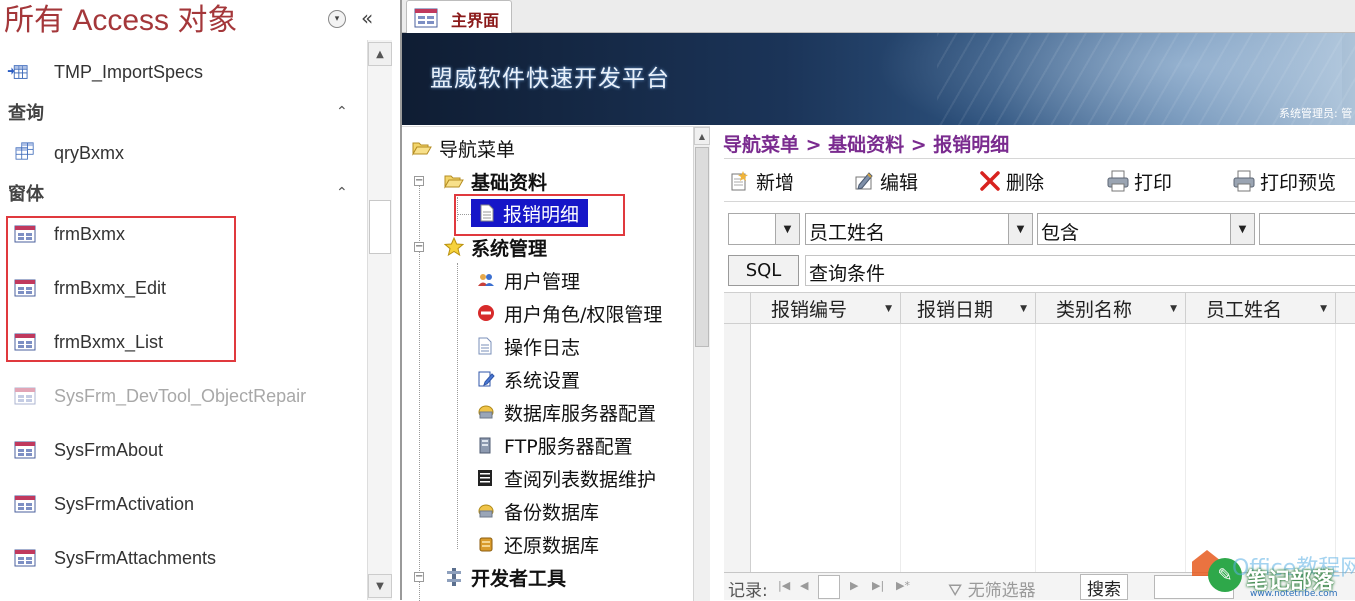 This screenshot has height=601, width=1355. What do you see at coordinates (454, 577) in the screenshot?
I see `tools-icon` at bounding box center [454, 577].